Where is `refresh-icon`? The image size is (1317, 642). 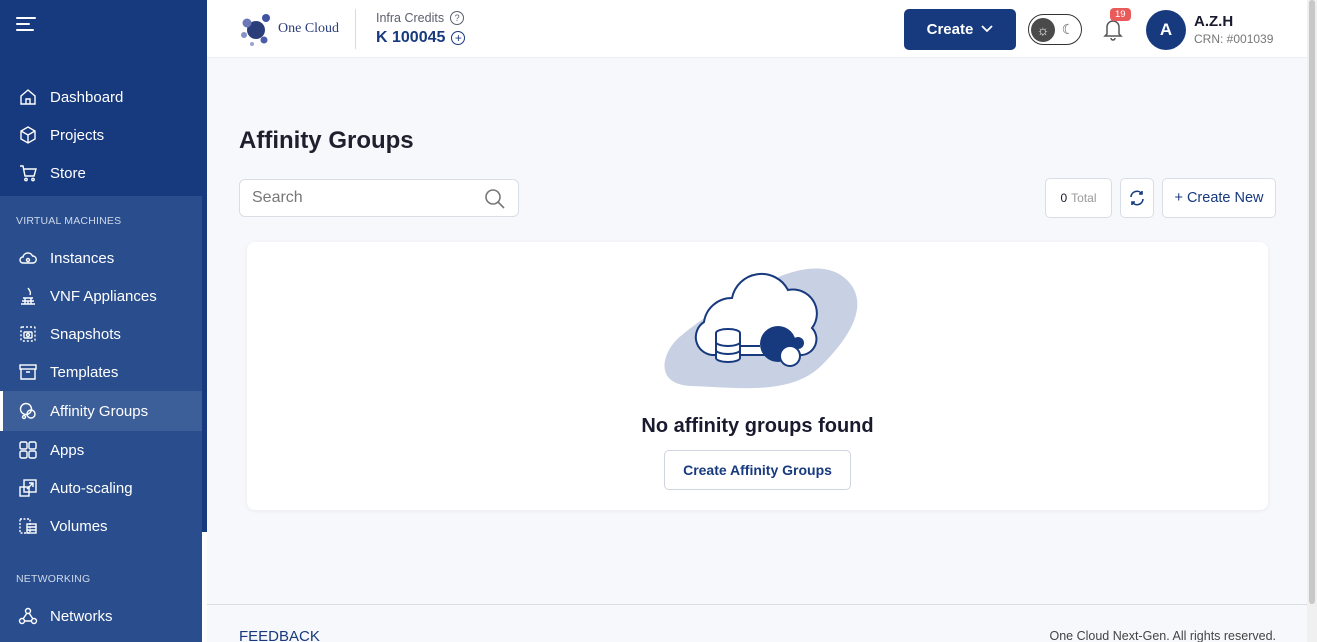
refresh-icon is located at coordinates (1137, 198).